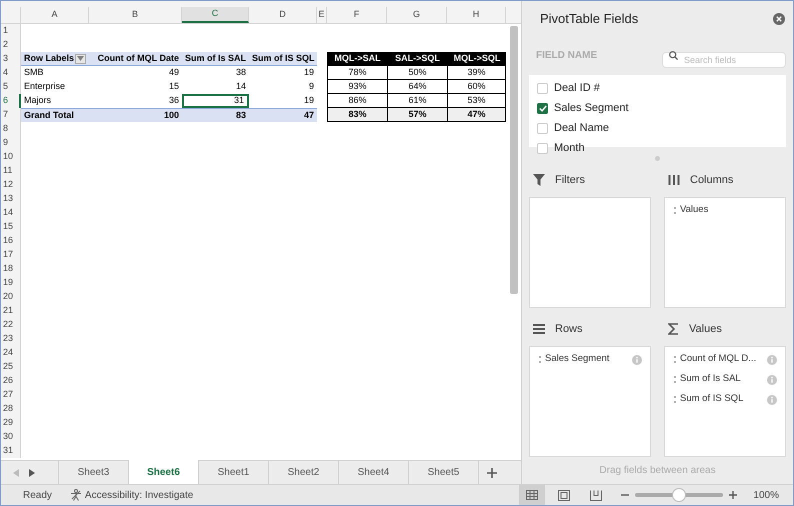 This screenshot has height=506, width=794. Describe the element at coordinates (569, 329) in the screenshot. I see `area-label: Rows` at that location.